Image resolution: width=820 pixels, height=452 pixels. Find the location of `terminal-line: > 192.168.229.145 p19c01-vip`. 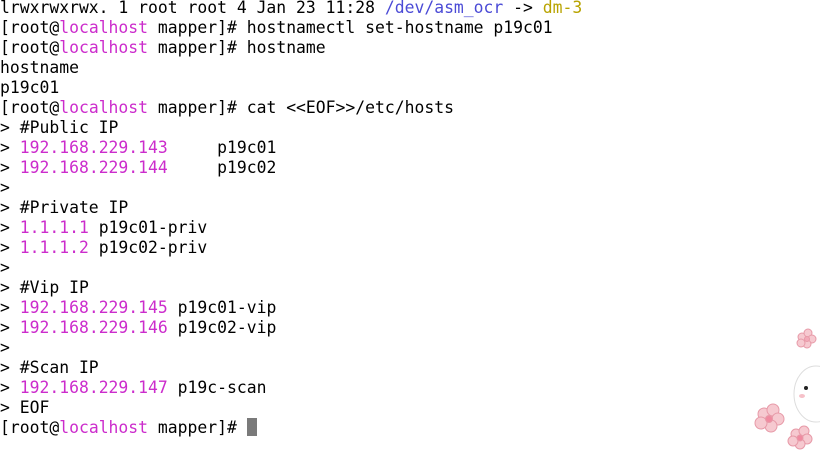

terminal-line: > 192.168.229.145 p19c01-vip is located at coordinates (291, 308).